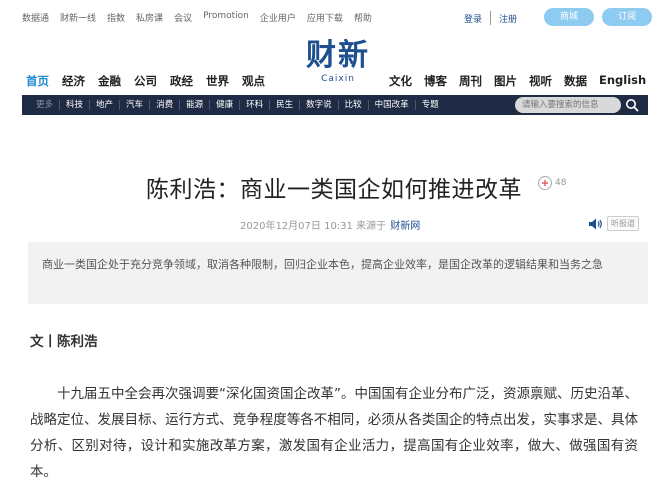  I want to click on top-link-course: 私房课, so click(149, 17).